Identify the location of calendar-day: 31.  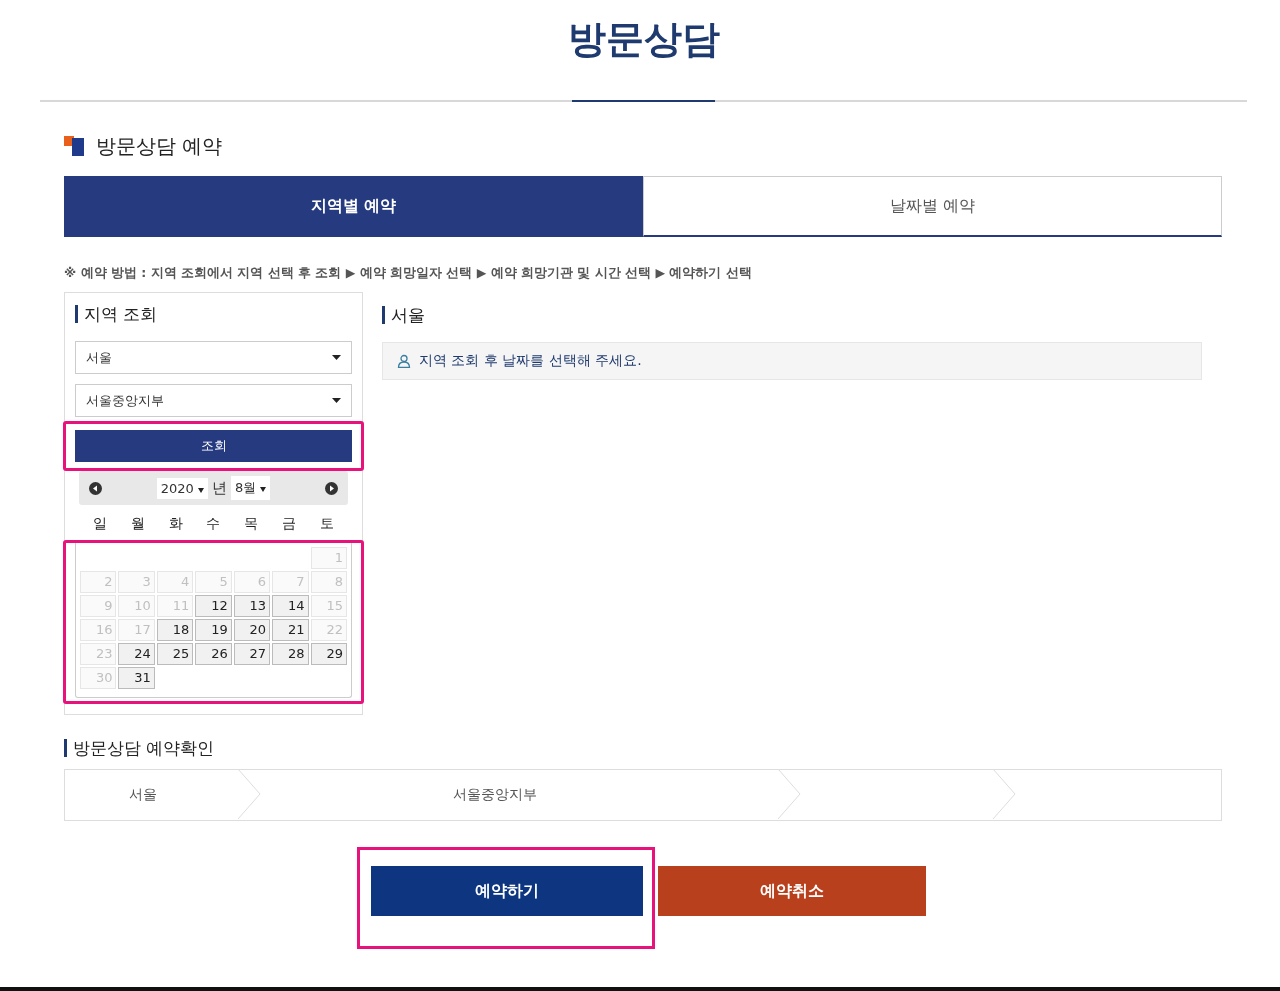
(136, 678).